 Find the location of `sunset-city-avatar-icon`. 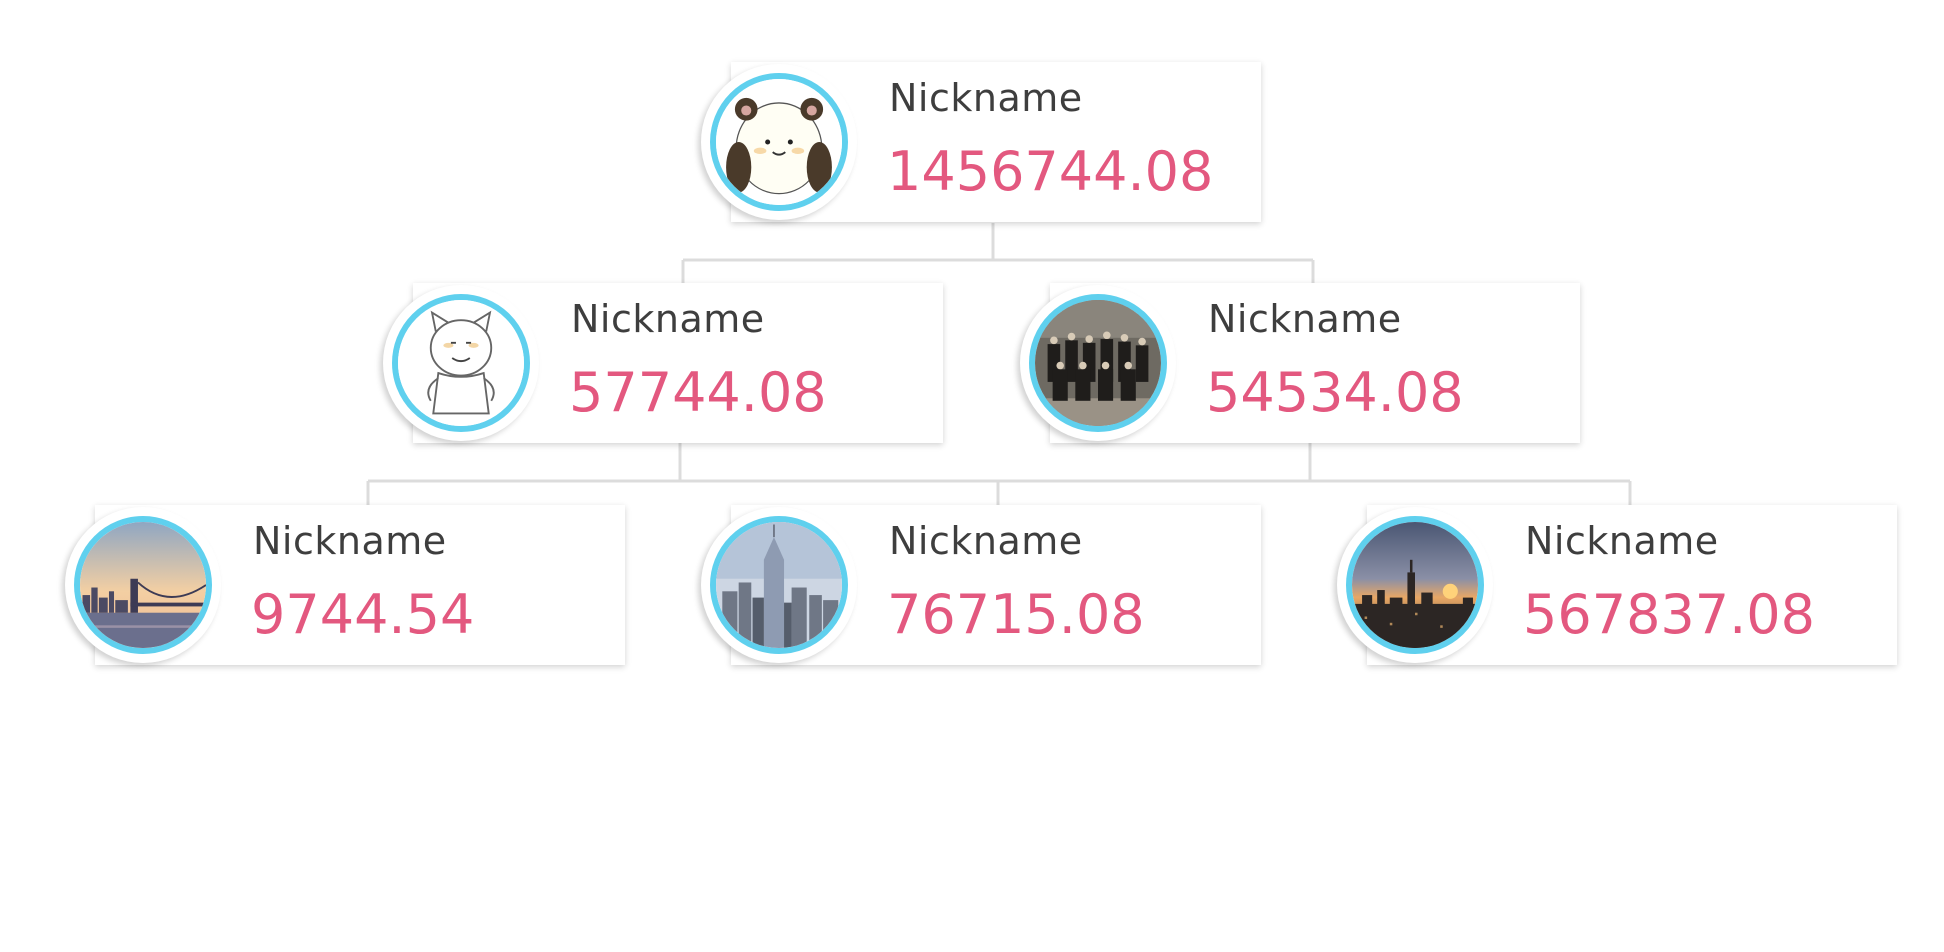

sunset-city-avatar-icon is located at coordinates (1415, 585).